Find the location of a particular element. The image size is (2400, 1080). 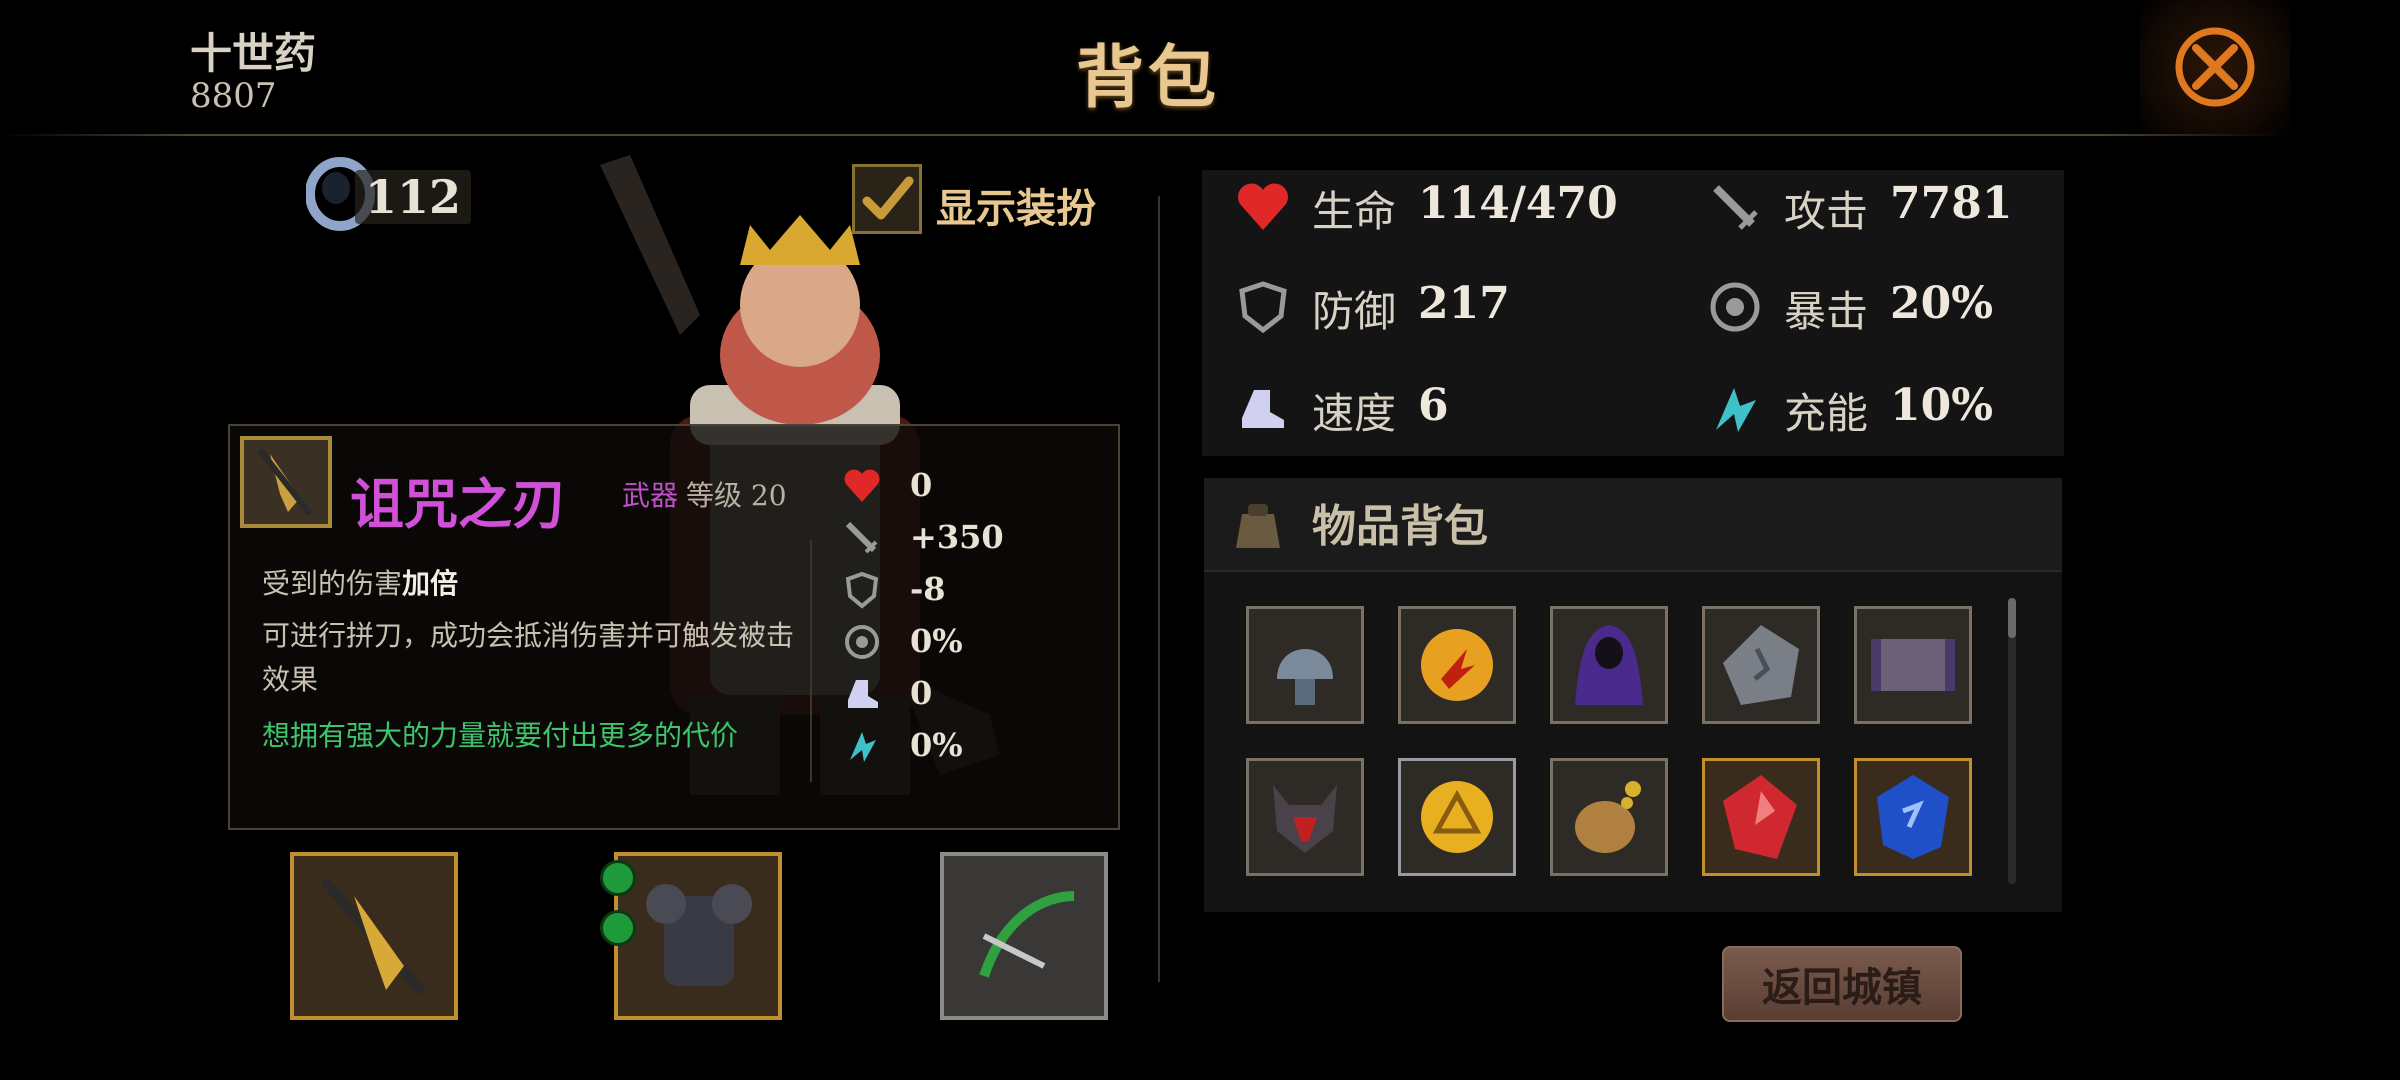

page-title: 背包 is located at coordinates (1147, 78).